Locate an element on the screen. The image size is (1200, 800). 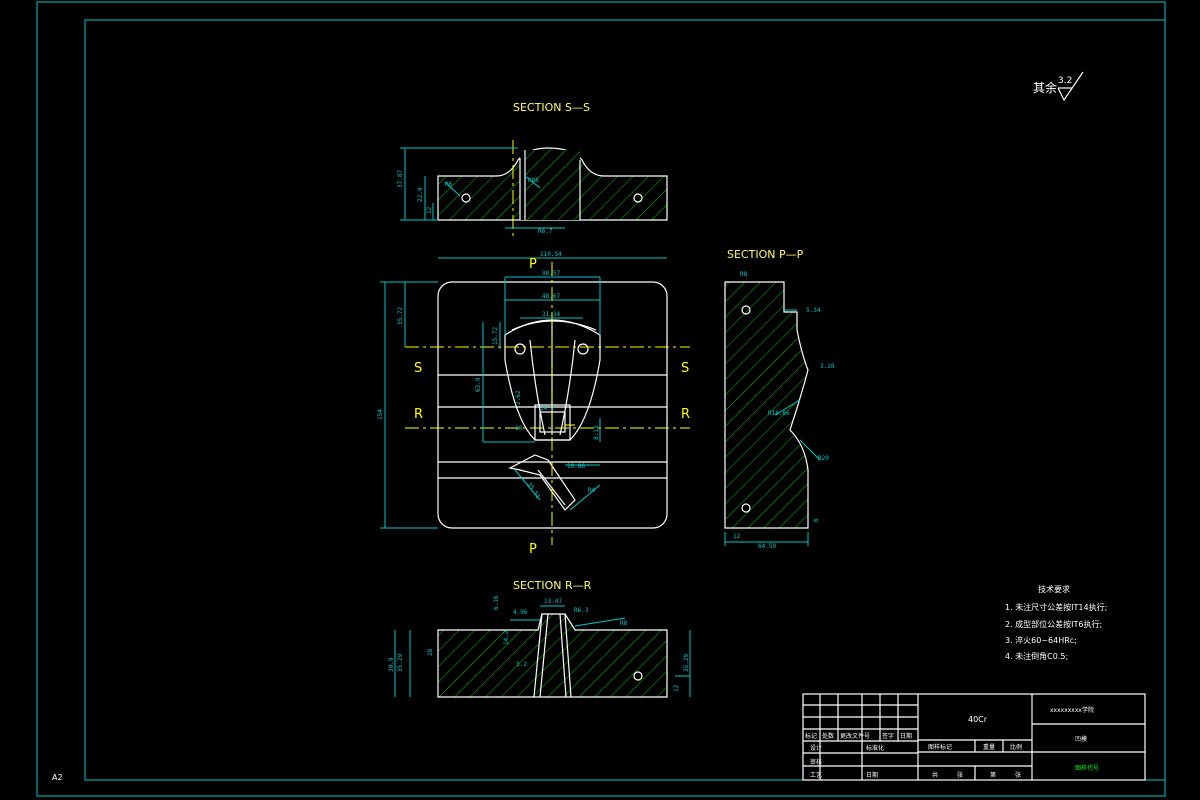
dim-pp-r20: R20 is located at coordinates (823, 458).